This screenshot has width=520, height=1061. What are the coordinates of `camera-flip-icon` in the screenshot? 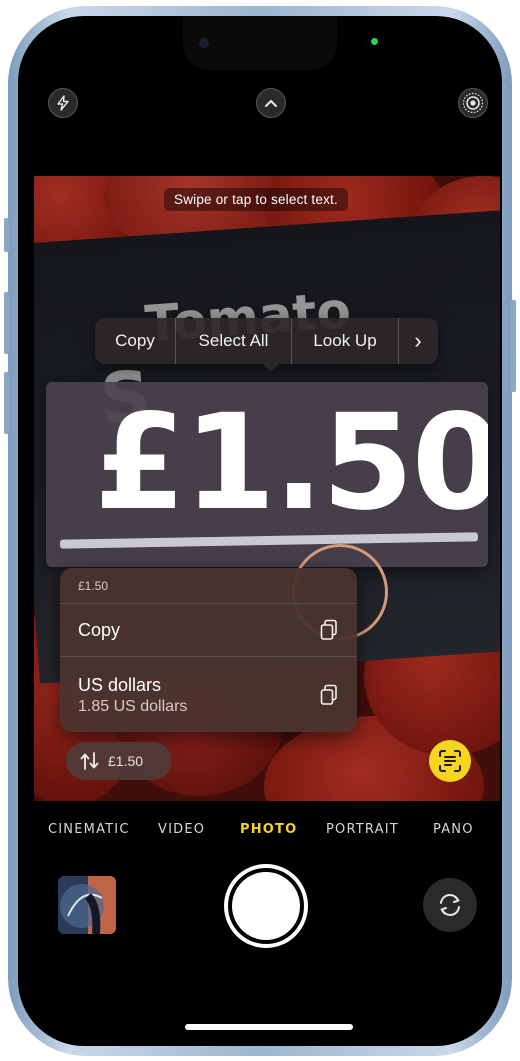 It's located at (450, 905).